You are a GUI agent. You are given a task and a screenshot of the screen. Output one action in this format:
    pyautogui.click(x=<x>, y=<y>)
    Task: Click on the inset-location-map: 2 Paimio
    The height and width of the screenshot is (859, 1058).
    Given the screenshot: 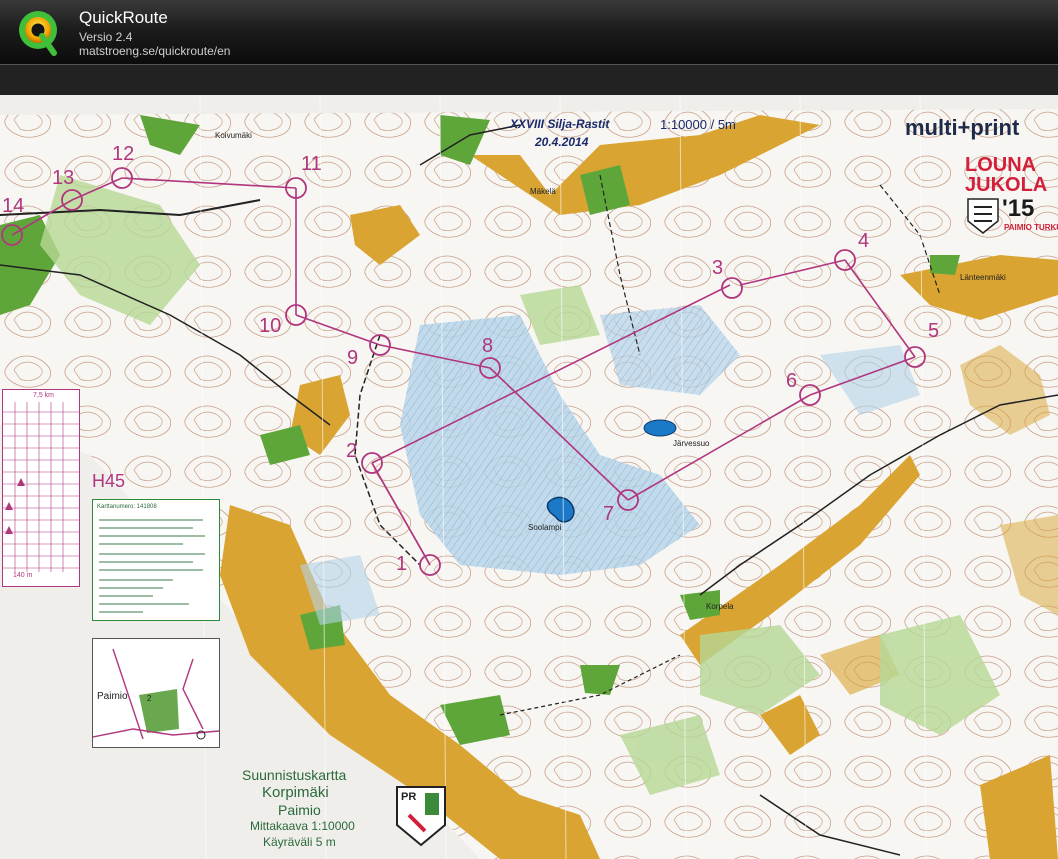 What is the action you would take?
    pyautogui.click(x=156, y=693)
    